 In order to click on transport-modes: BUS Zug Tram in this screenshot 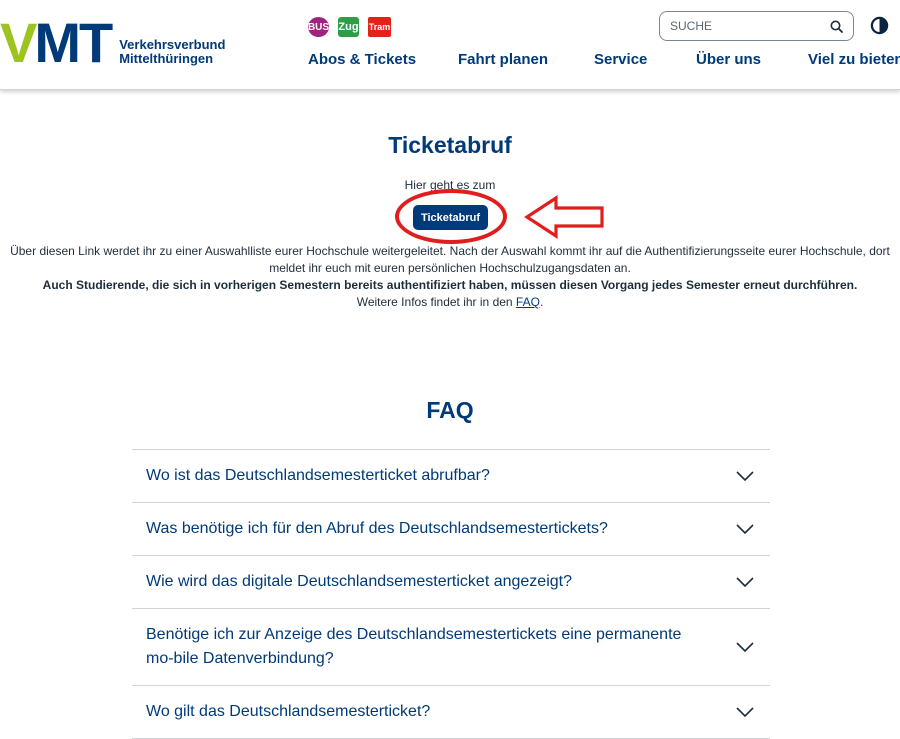, I will do `click(349, 27)`.